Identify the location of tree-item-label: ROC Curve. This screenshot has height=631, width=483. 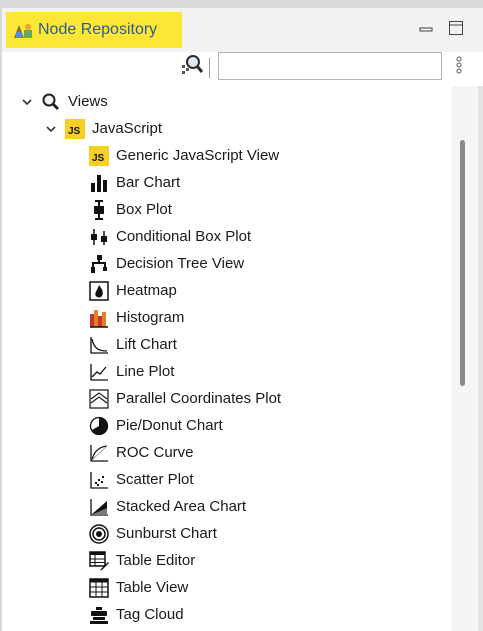
(155, 452).